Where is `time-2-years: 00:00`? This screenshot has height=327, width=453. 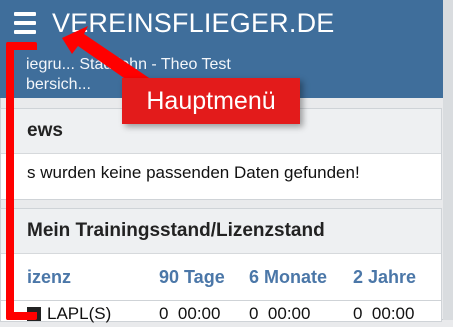 time-2-years: 00:00 is located at coordinates (393, 313).